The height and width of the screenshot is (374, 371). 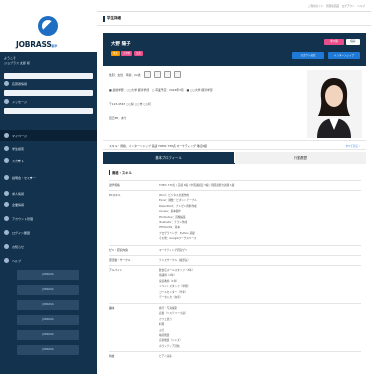 I want to click on section-title: 資格・スキル, so click(x=120, y=172).